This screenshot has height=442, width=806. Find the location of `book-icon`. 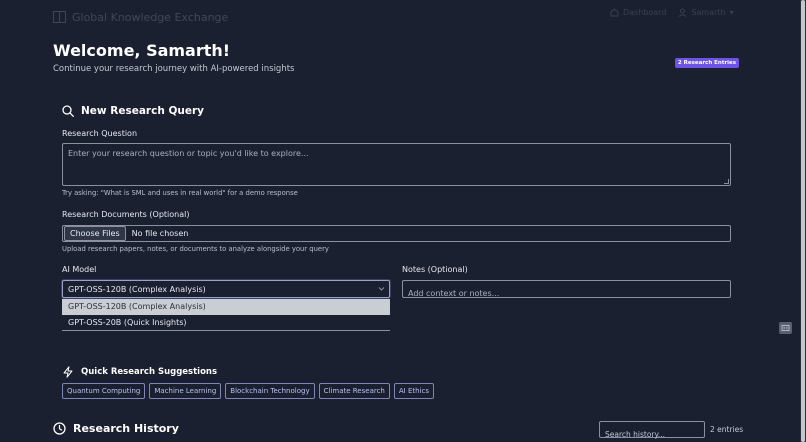

book-icon is located at coordinates (59, 17).